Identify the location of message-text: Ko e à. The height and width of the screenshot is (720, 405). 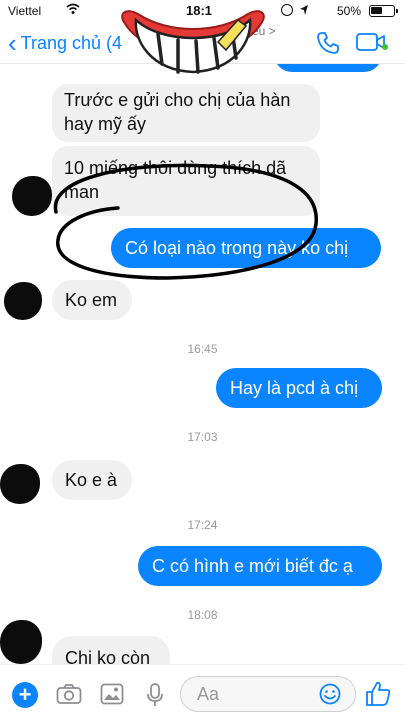
(91, 480).